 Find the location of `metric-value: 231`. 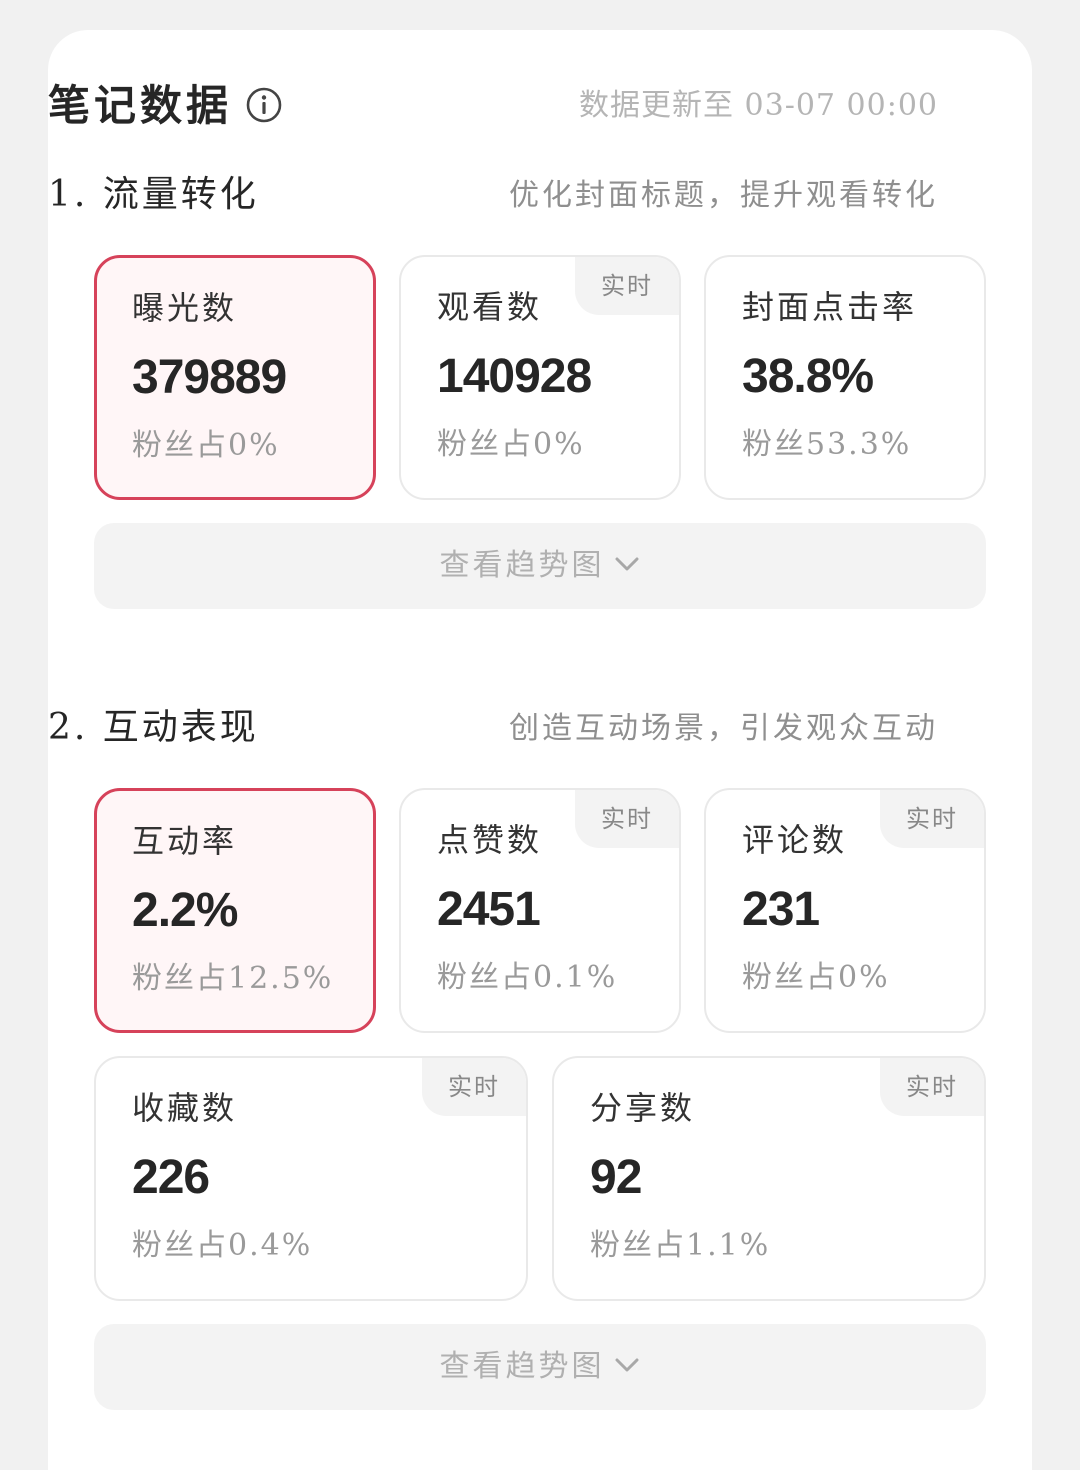

metric-value: 231 is located at coordinates (781, 909).